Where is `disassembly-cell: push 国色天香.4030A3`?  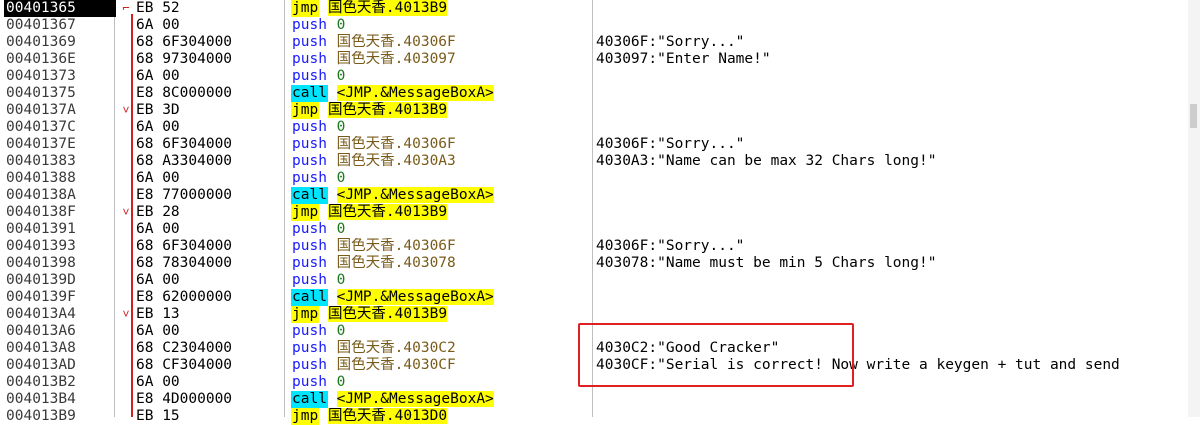 disassembly-cell: push 国色天香.4030A3 is located at coordinates (441, 161).